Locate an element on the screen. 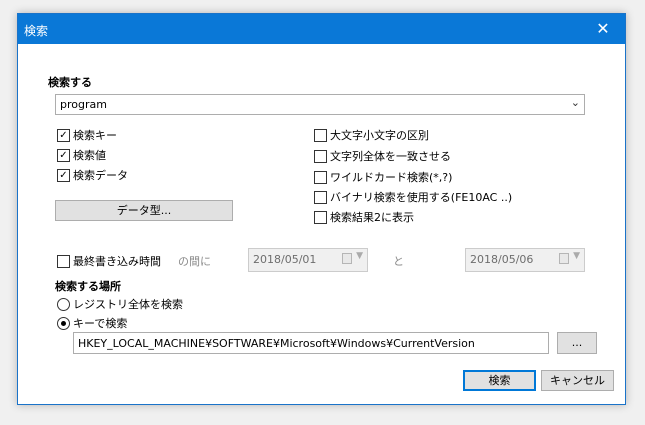  checkbox-whole-string: 文字列全体を一致させる is located at coordinates (382, 156).